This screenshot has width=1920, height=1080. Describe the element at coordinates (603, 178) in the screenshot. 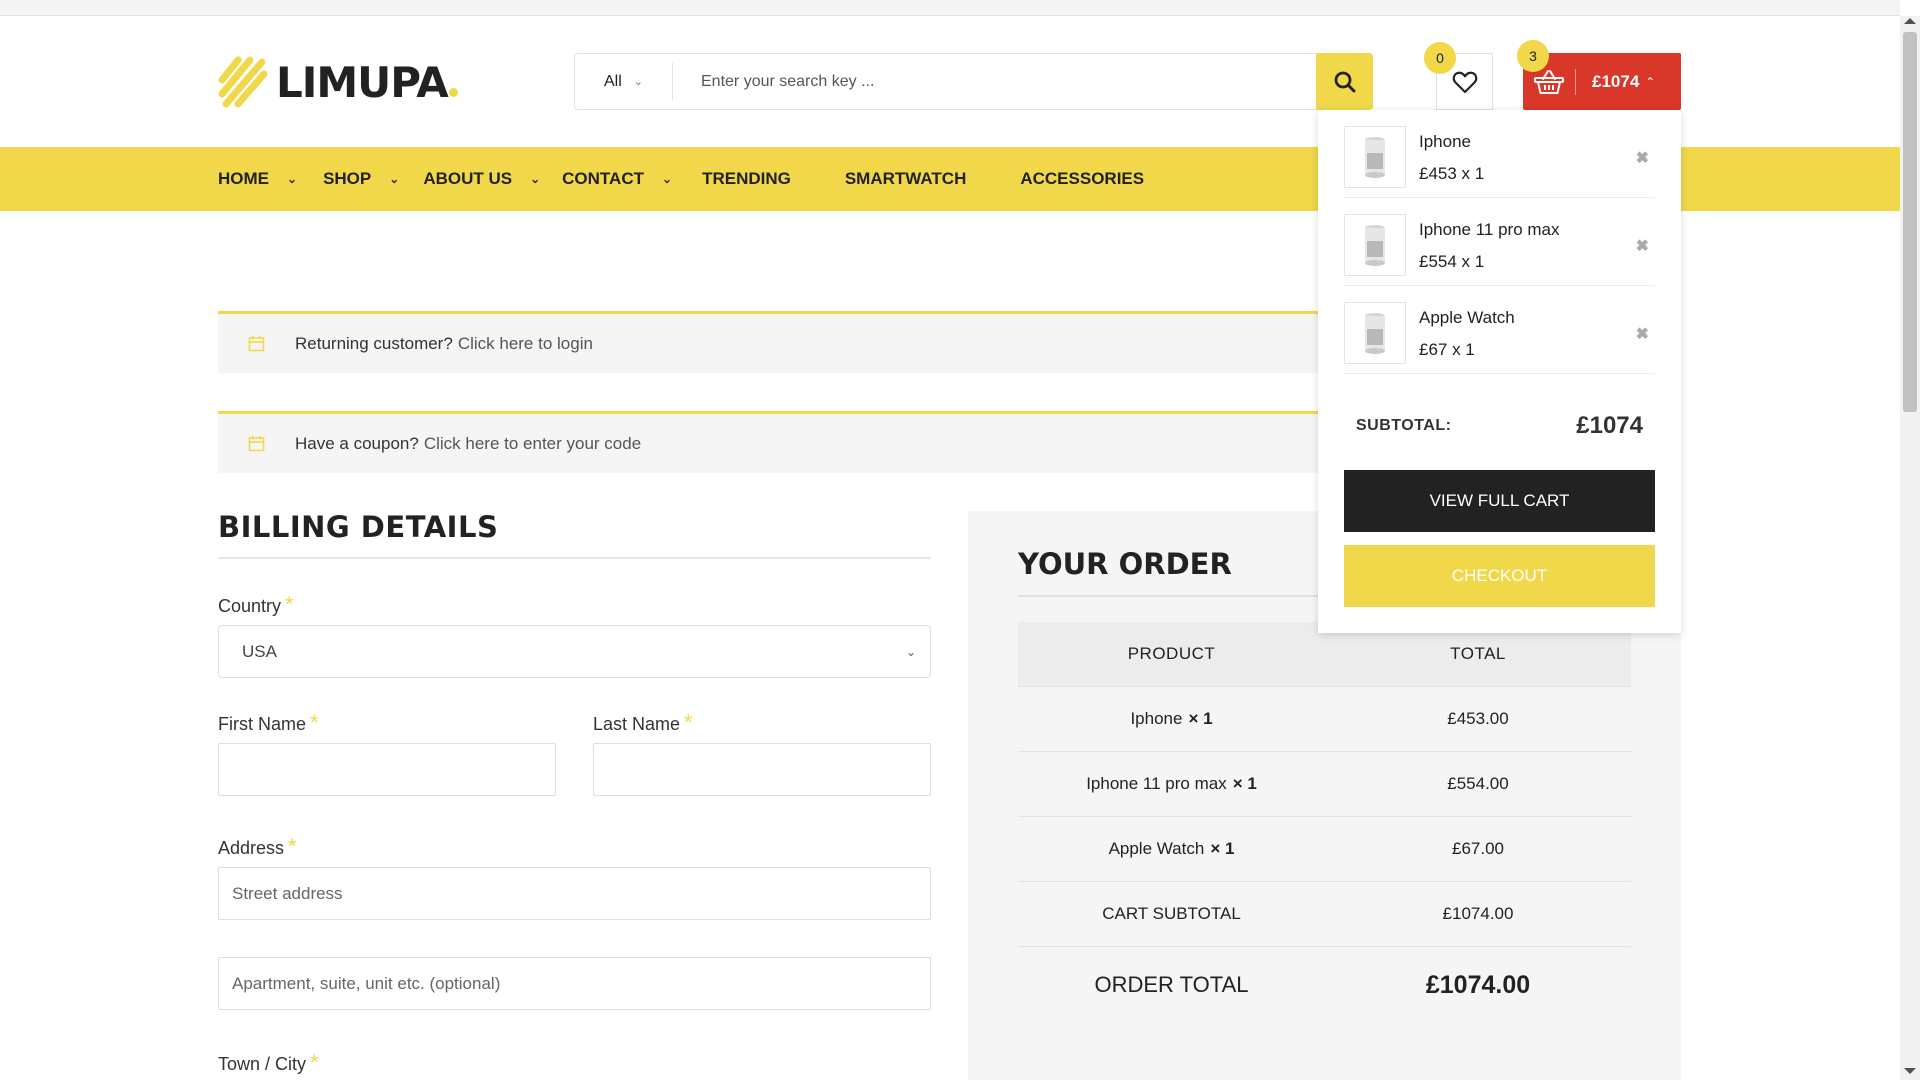

I see `nav-label: CONTACT` at that location.